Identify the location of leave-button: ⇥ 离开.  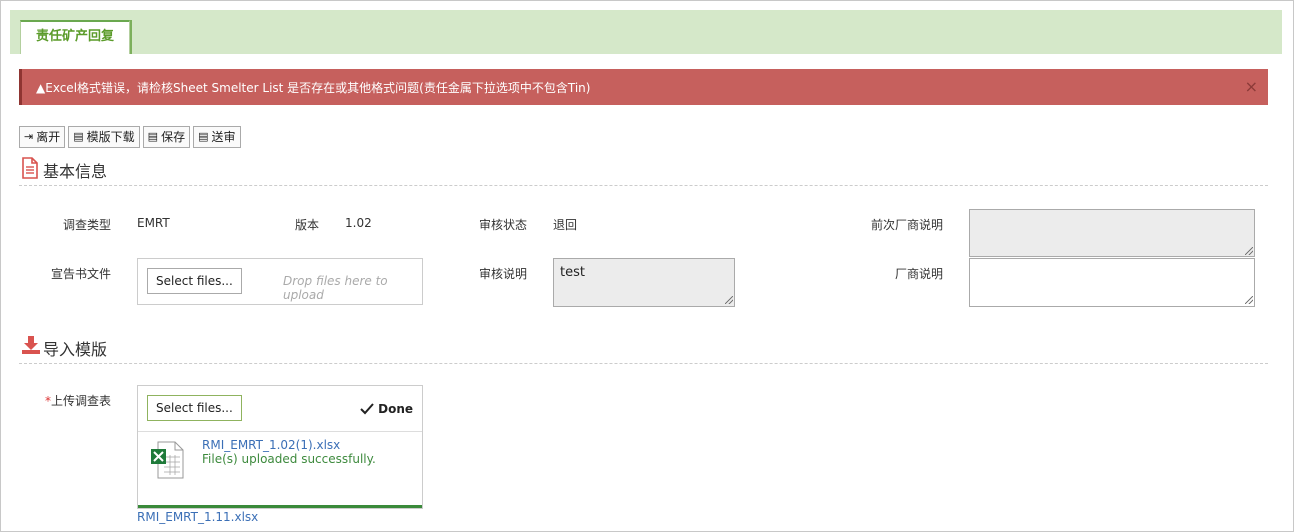
(42, 137).